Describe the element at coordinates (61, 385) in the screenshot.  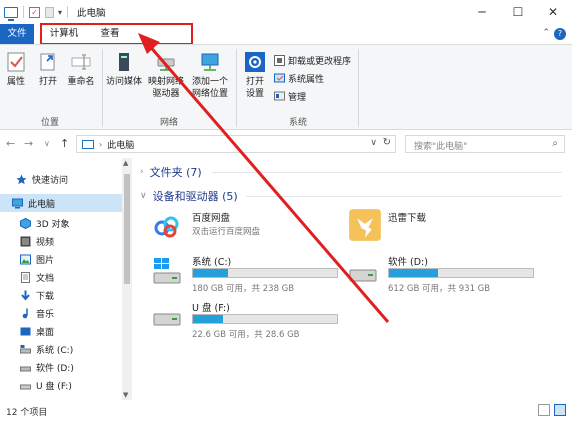
I see `sidebar-item-usb-drive-f: U 盘 (F:)` at that location.